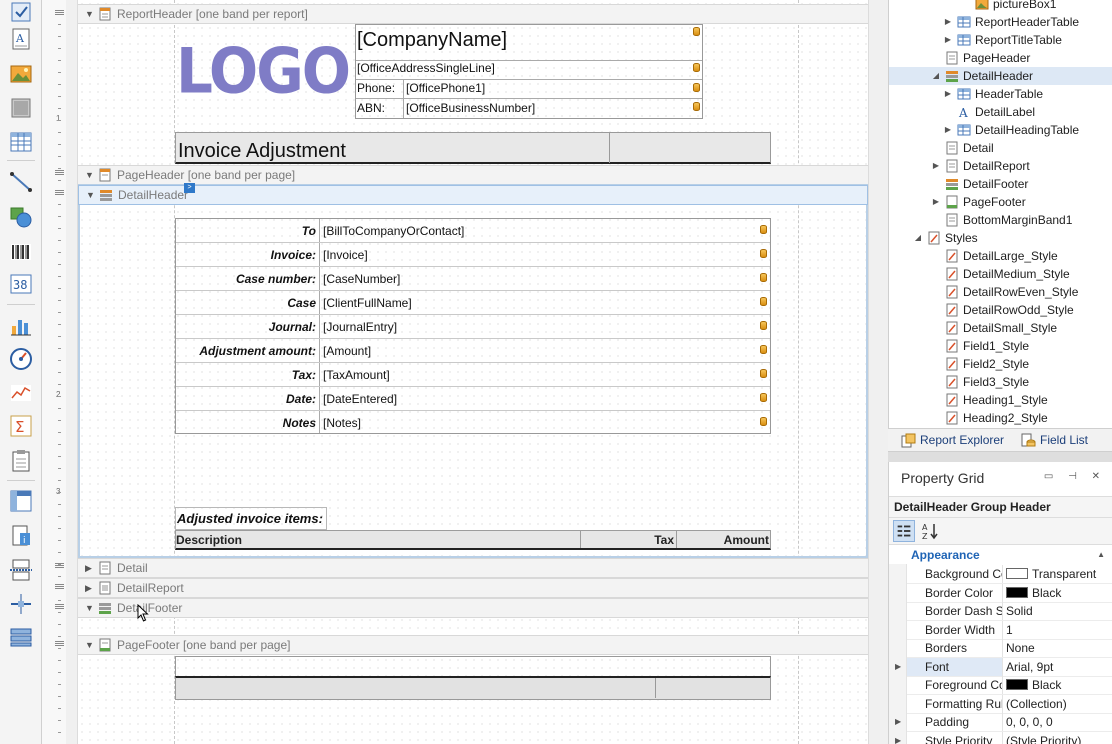 The image size is (1112, 744). What do you see at coordinates (262, 151) in the screenshot?
I see `report-title: Invoice Adjustment` at bounding box center [262, 151].